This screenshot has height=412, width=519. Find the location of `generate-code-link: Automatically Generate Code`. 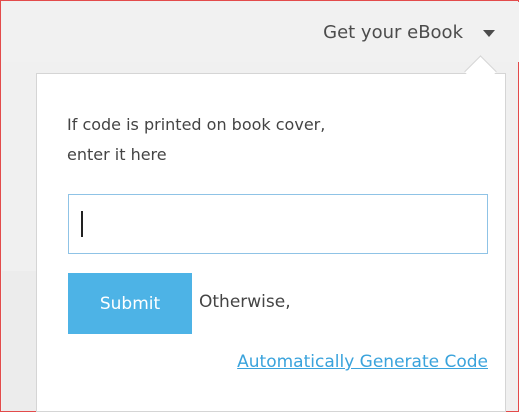

generate-code-link: Automatically Generate Code is located at coordinates (362, 362).